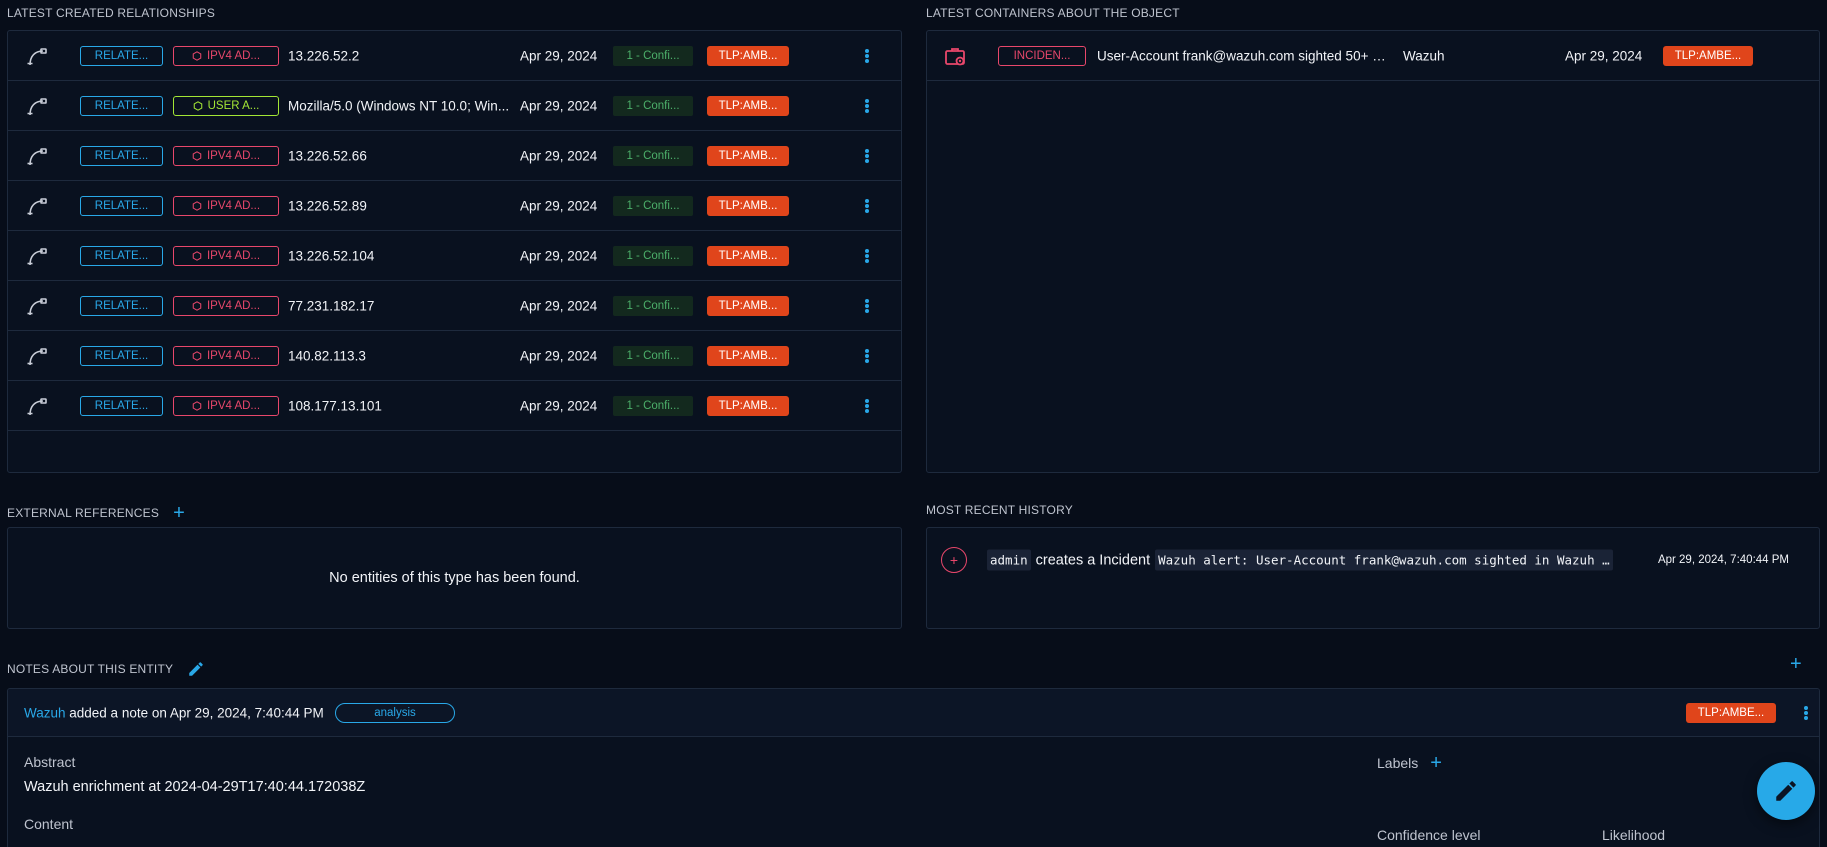  What do you see at coordinates (49, 824) in the screenshot?
I see `note-content-label: Content` at bounding box center [49, 824].